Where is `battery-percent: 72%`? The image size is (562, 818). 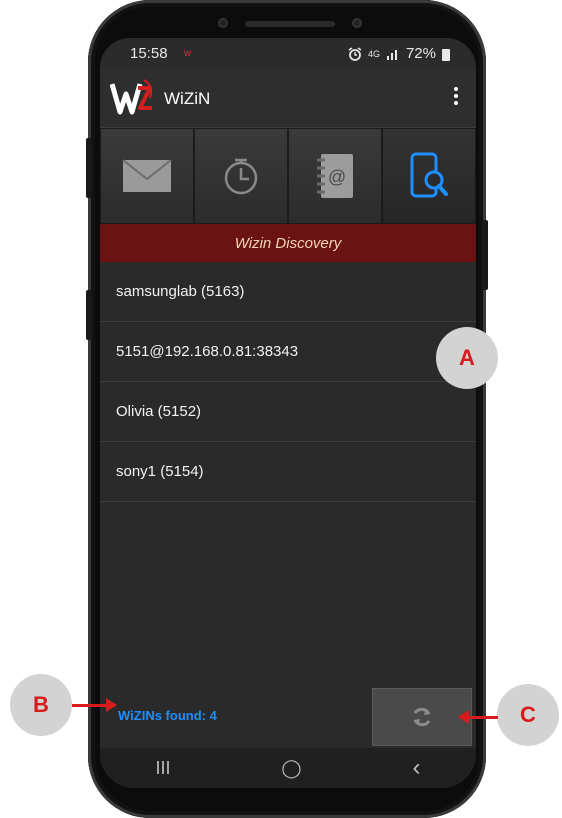 battery-percent: 72% is located at coordinates (420, 53).